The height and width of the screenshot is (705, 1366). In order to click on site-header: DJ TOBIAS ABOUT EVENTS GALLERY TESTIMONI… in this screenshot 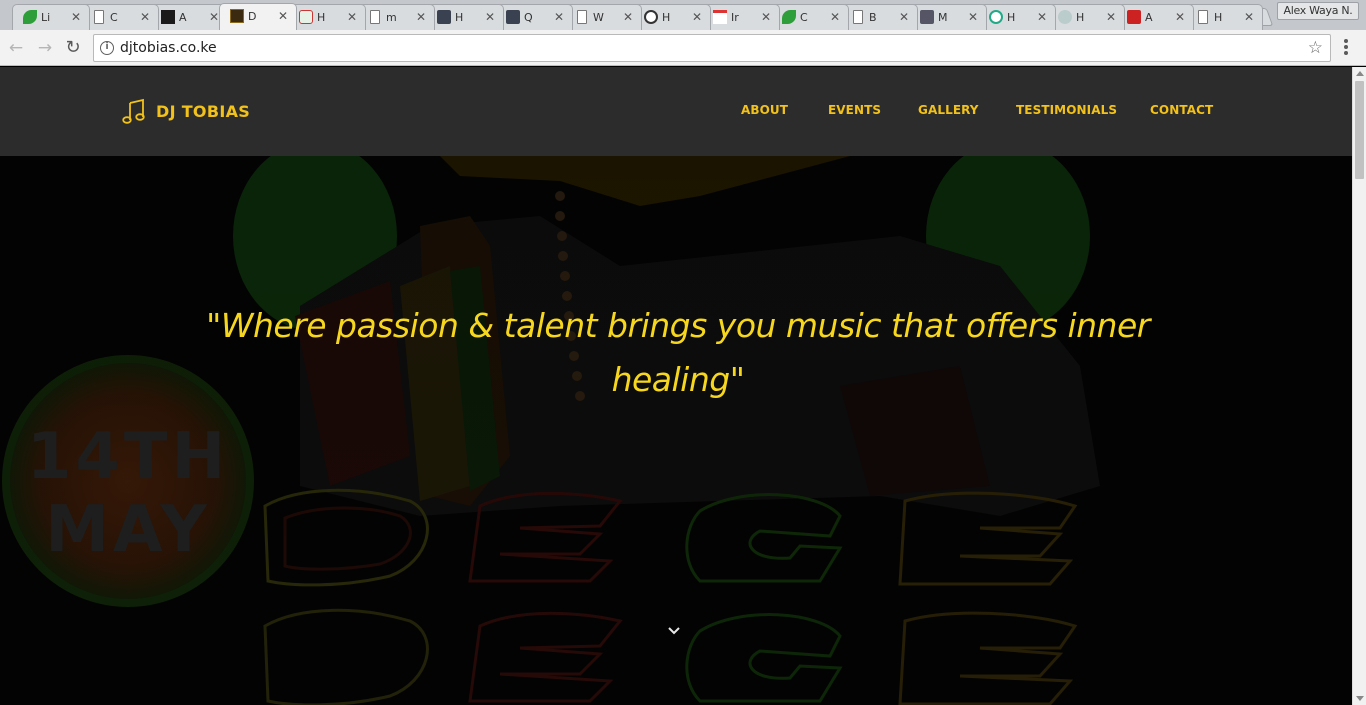, I will do `click(676, 111)`.